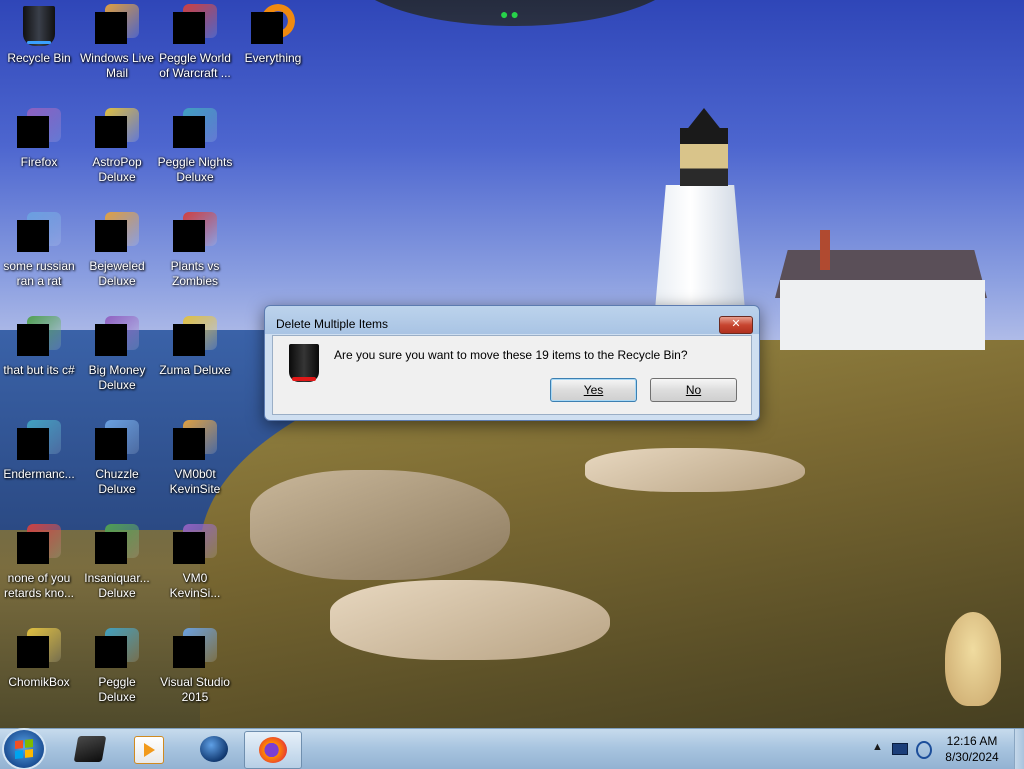 The height and width of the screenshot is (769, 1024). Describe the element at coordinates (195, 370) in the screenshot. I see `desktop-icon-label: Zuma Deluxe` at that location.